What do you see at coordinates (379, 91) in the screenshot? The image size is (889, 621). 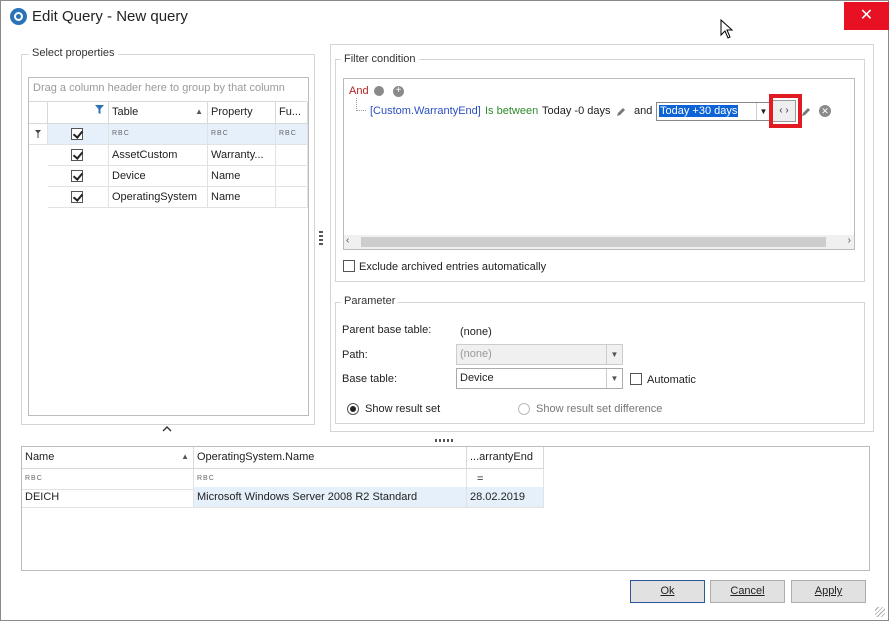 I see `more-options-icon` at bounding box center [379, 91].